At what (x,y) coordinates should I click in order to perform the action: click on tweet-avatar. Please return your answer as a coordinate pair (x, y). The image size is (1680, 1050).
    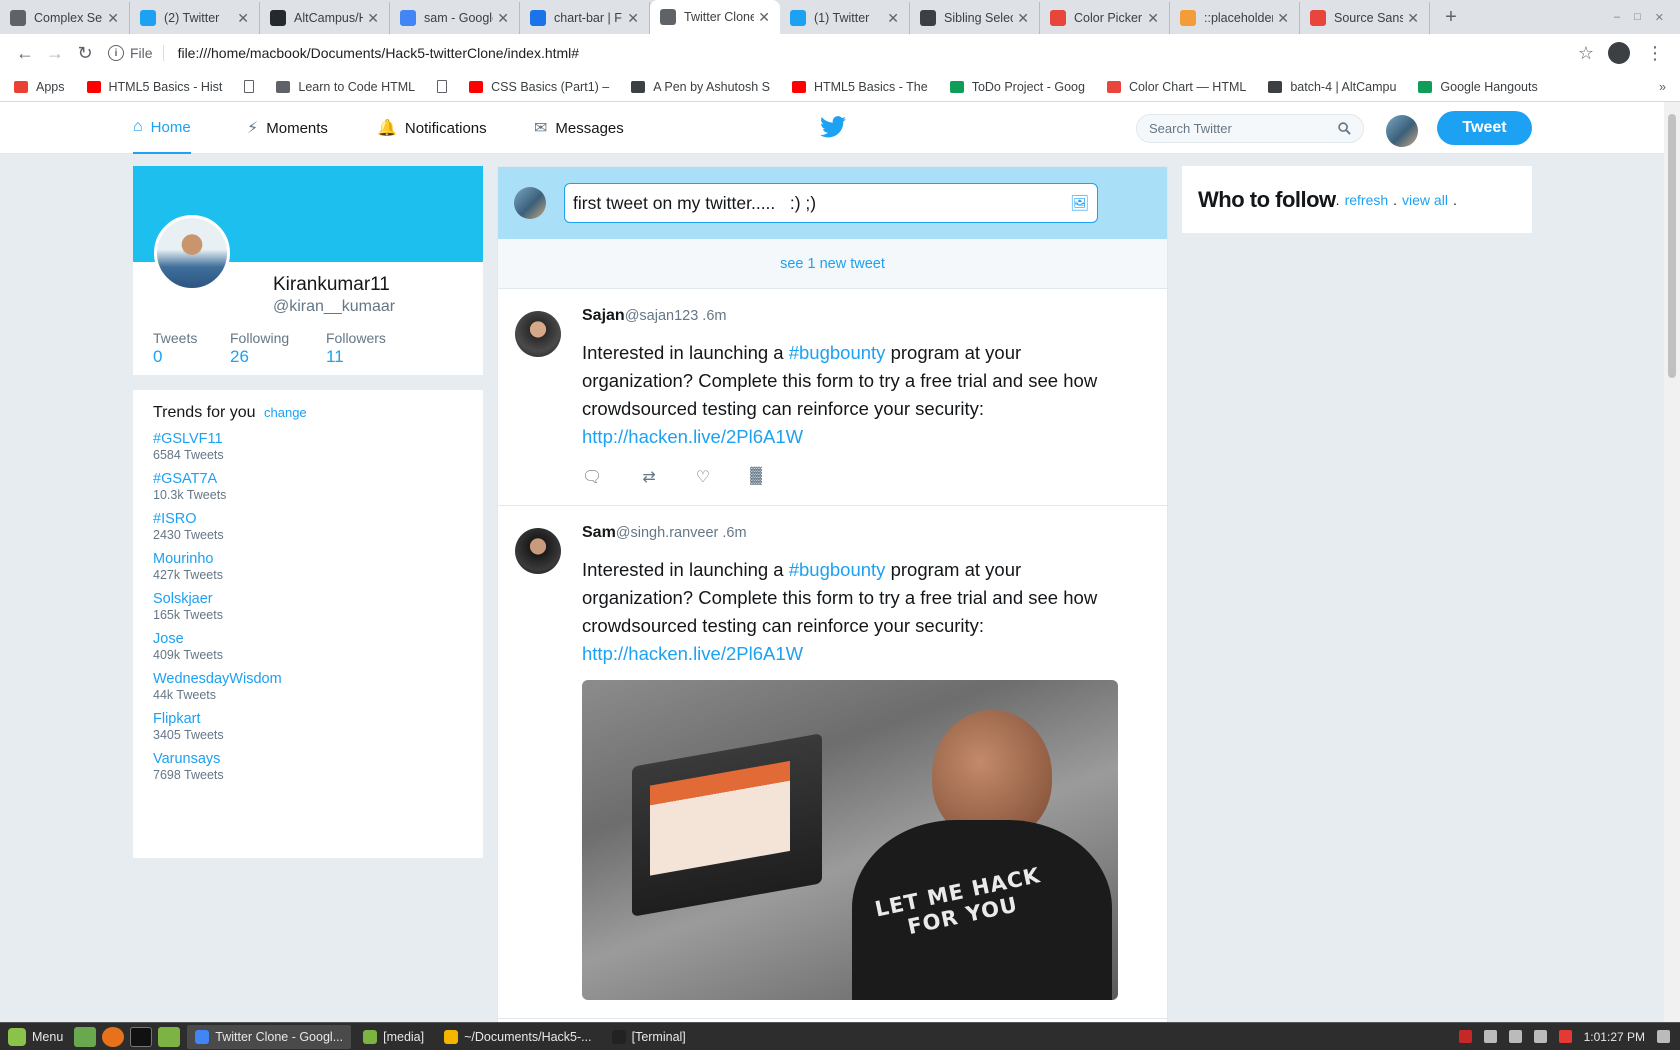
    Looking at the image, I should click on (538, 334).